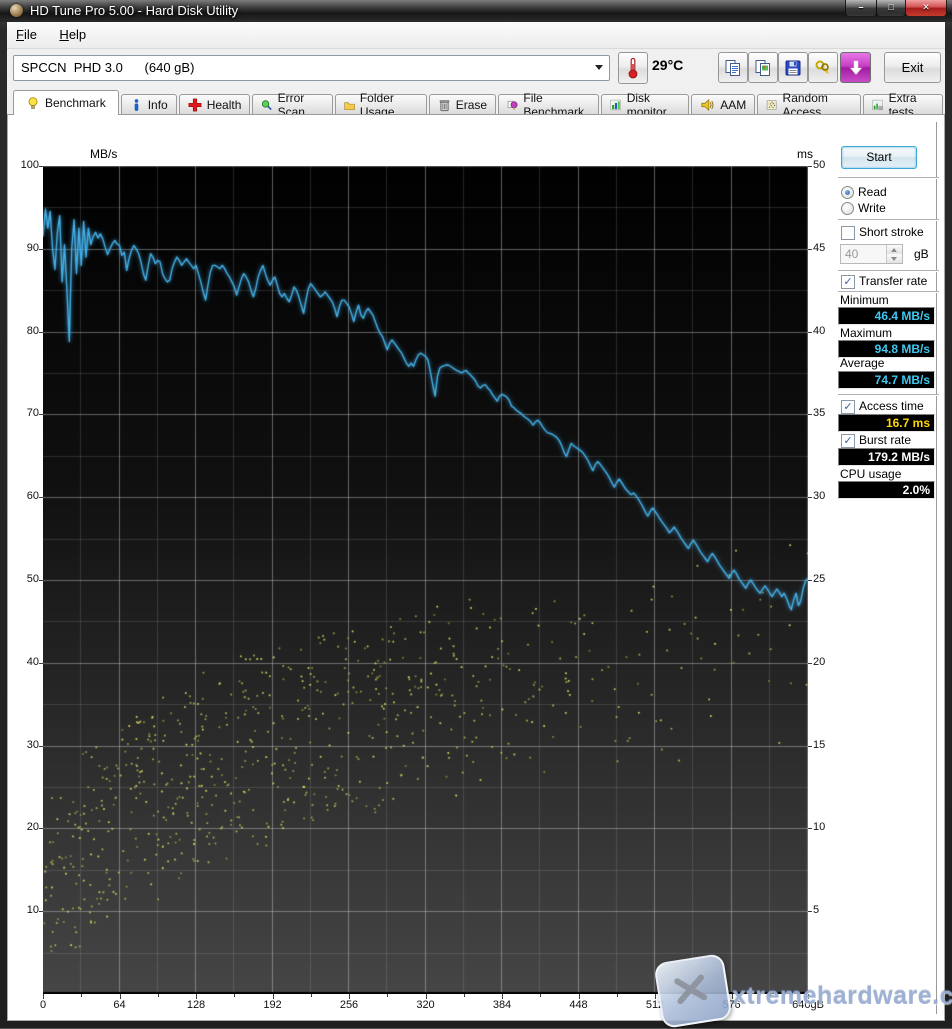 Image resolution: width=952 pixels, height=1029 pixels. I want to click on write-label: Write, so click(872, 208).